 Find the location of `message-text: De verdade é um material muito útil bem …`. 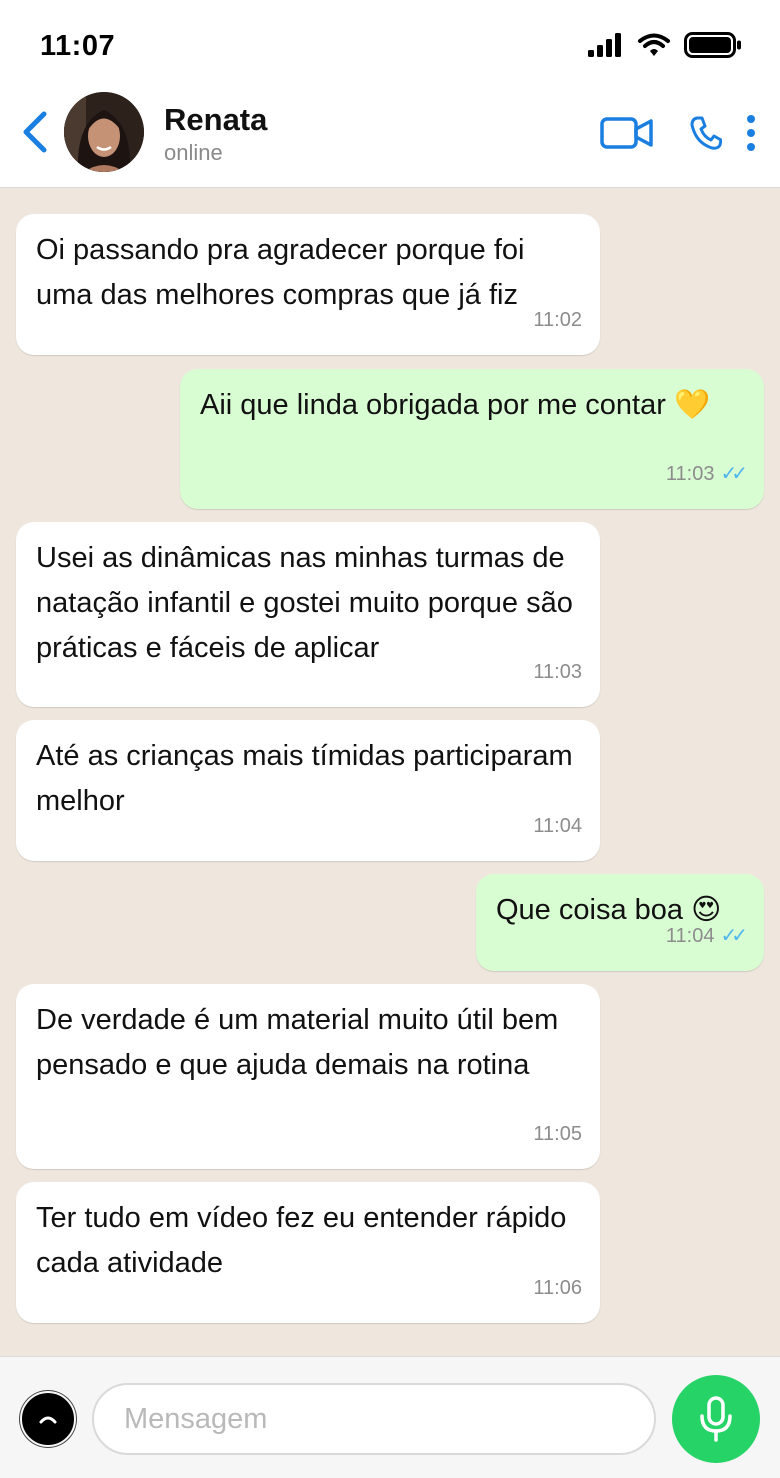

message-text: De verdade é um material muito útil bem … is located at coordinates (297, 1042).